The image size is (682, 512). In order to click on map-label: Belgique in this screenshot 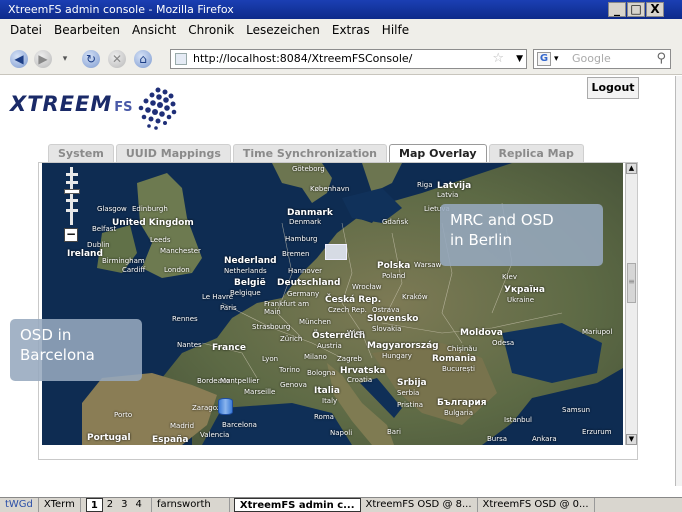, I will do `click(245, 293)`.